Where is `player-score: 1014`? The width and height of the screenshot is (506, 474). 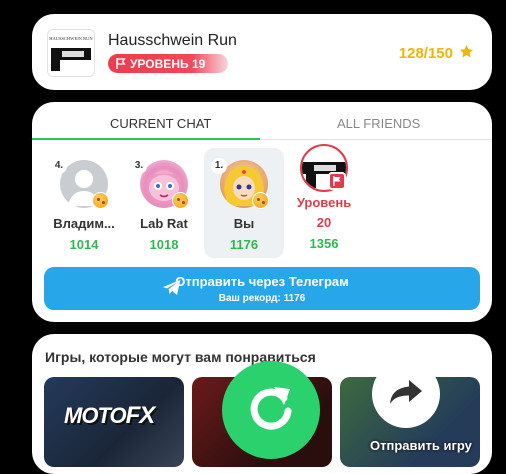
player-score: 1014 is located at coordinates (84, 244).